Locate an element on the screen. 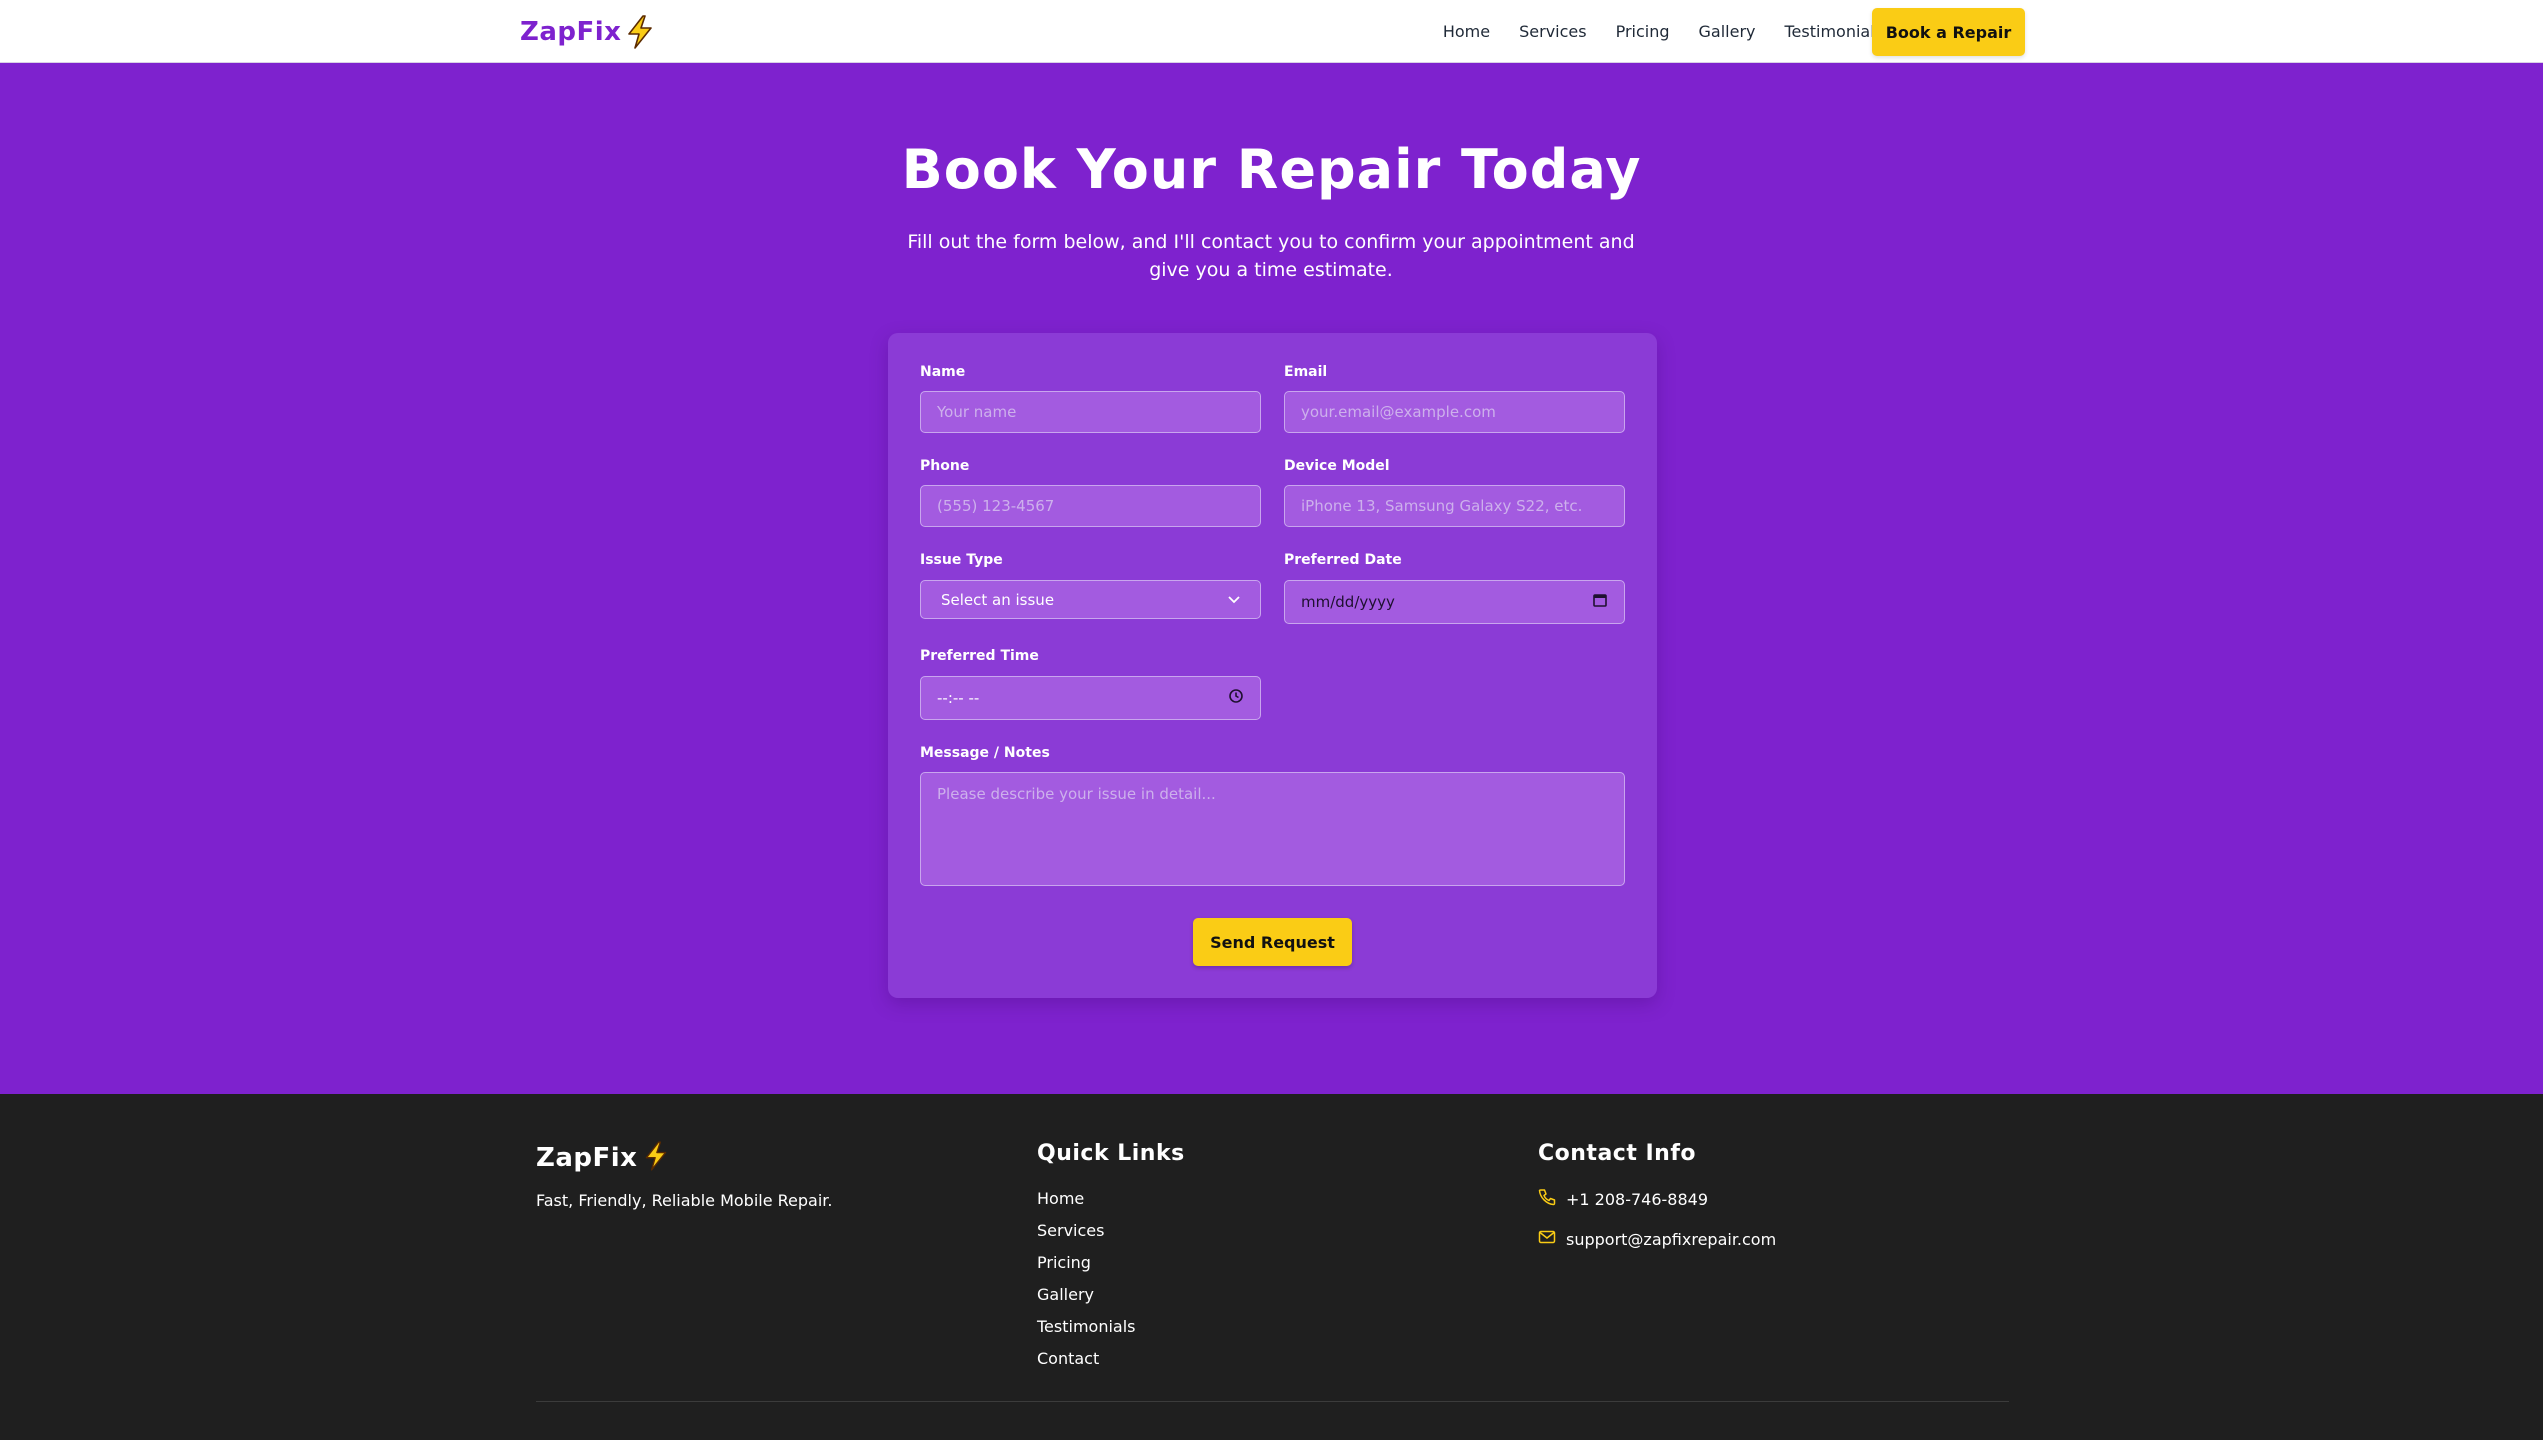 The width and height of the screenshot is (2543, 1440). issue-type-select: Select an issue is located at coordinates (1090, 599).